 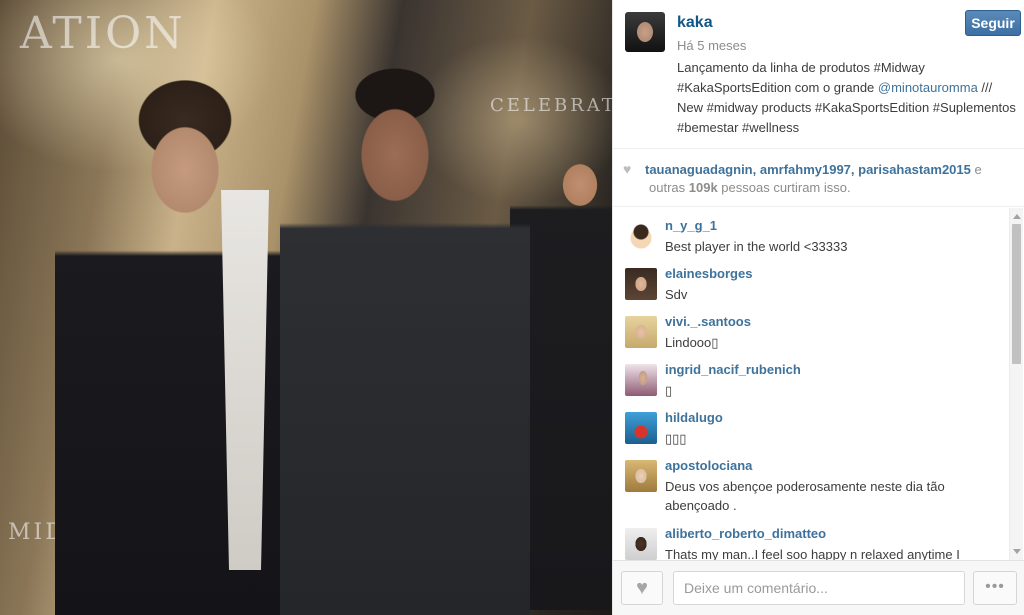 What do you see at coordinates (1016, 384) in the screenshot?
I see `comments-scrollbar` at bounding box center [1016, 384].